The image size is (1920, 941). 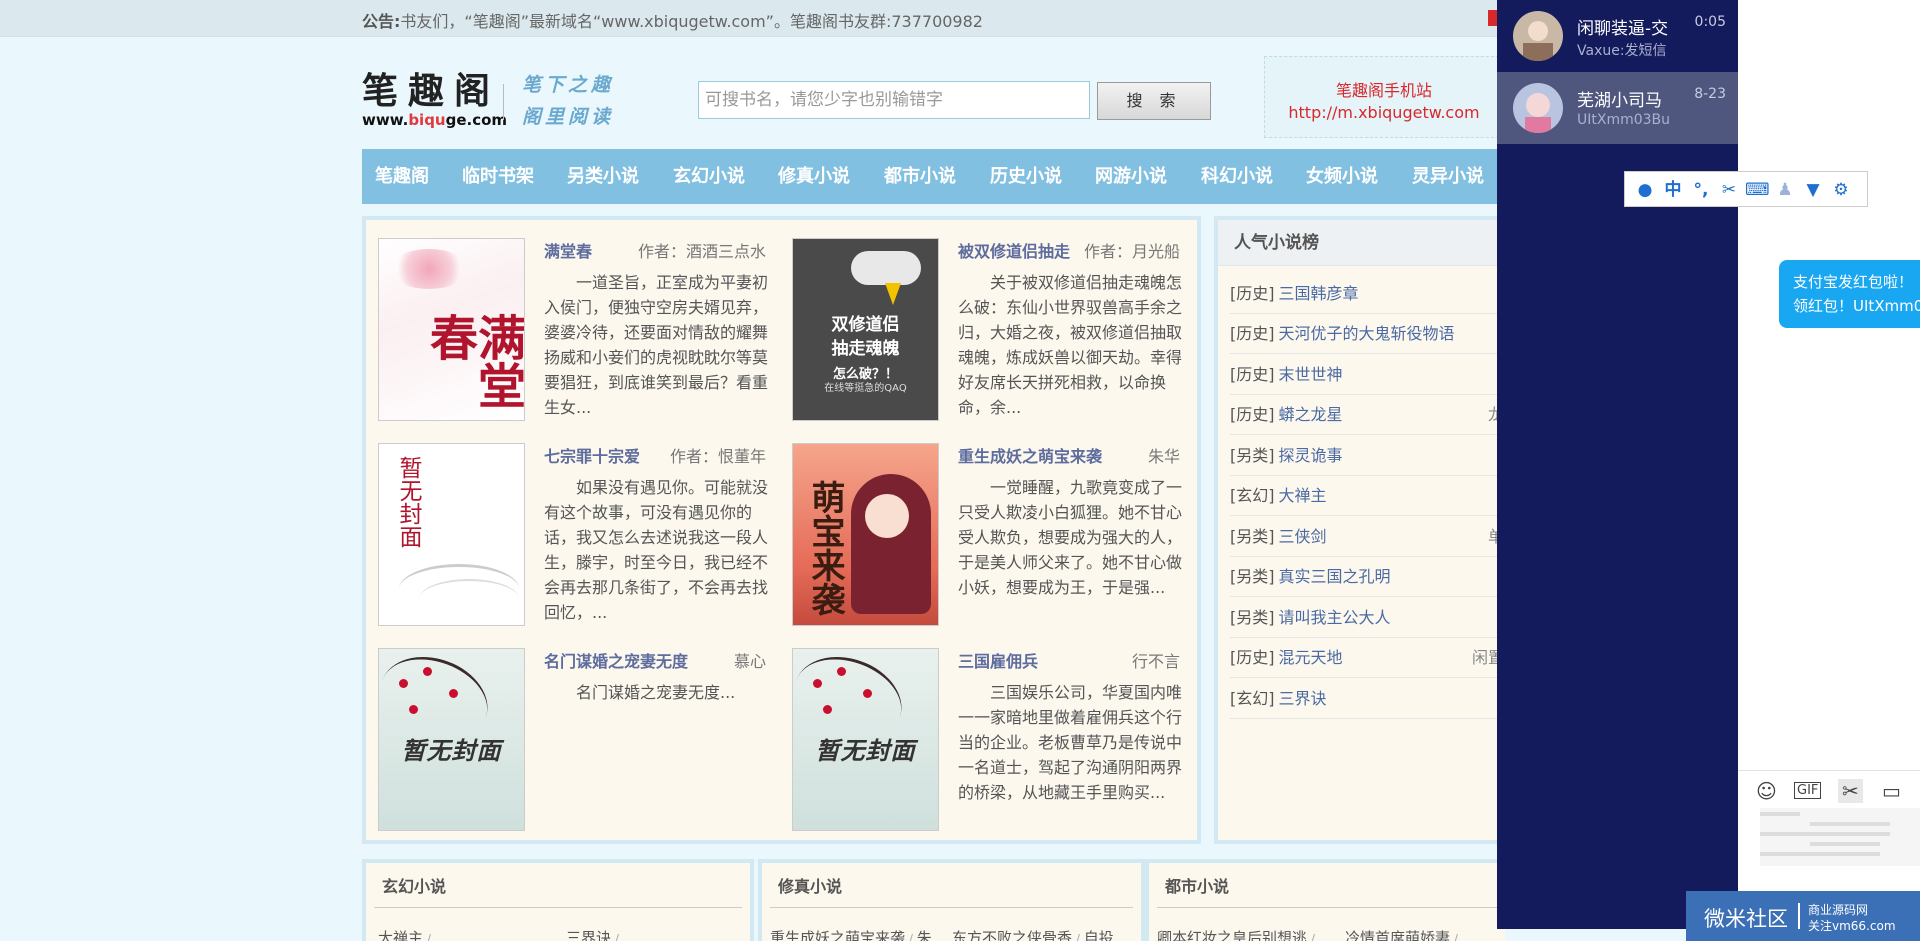 What do you see at coordinates (837, 935) in the screenshot?
I see `book-link-text: 重生成妖之萌宝来袭` at bounding box center [837, 935].